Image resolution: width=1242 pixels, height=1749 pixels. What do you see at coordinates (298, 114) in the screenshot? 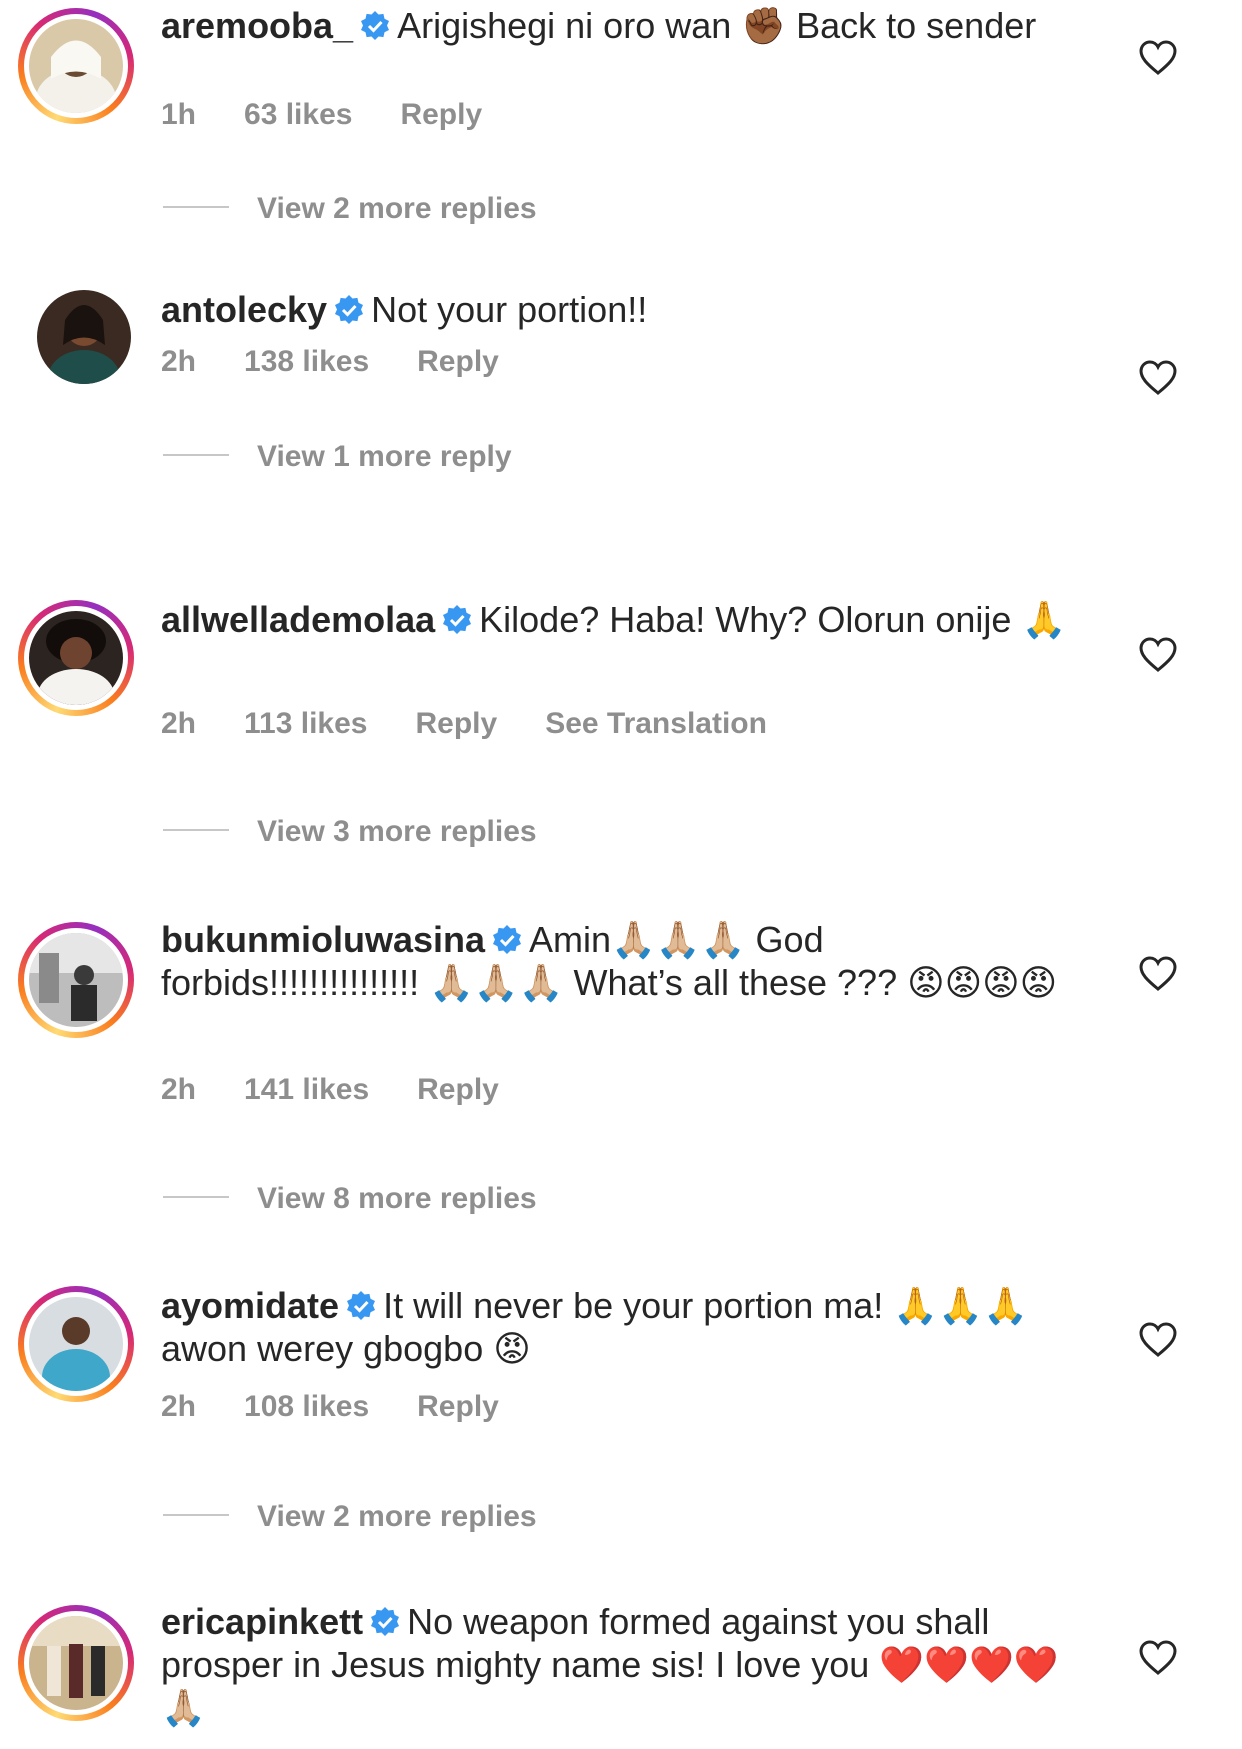
I see `likes-count: 63 likes` at bounding box center [298, 114].